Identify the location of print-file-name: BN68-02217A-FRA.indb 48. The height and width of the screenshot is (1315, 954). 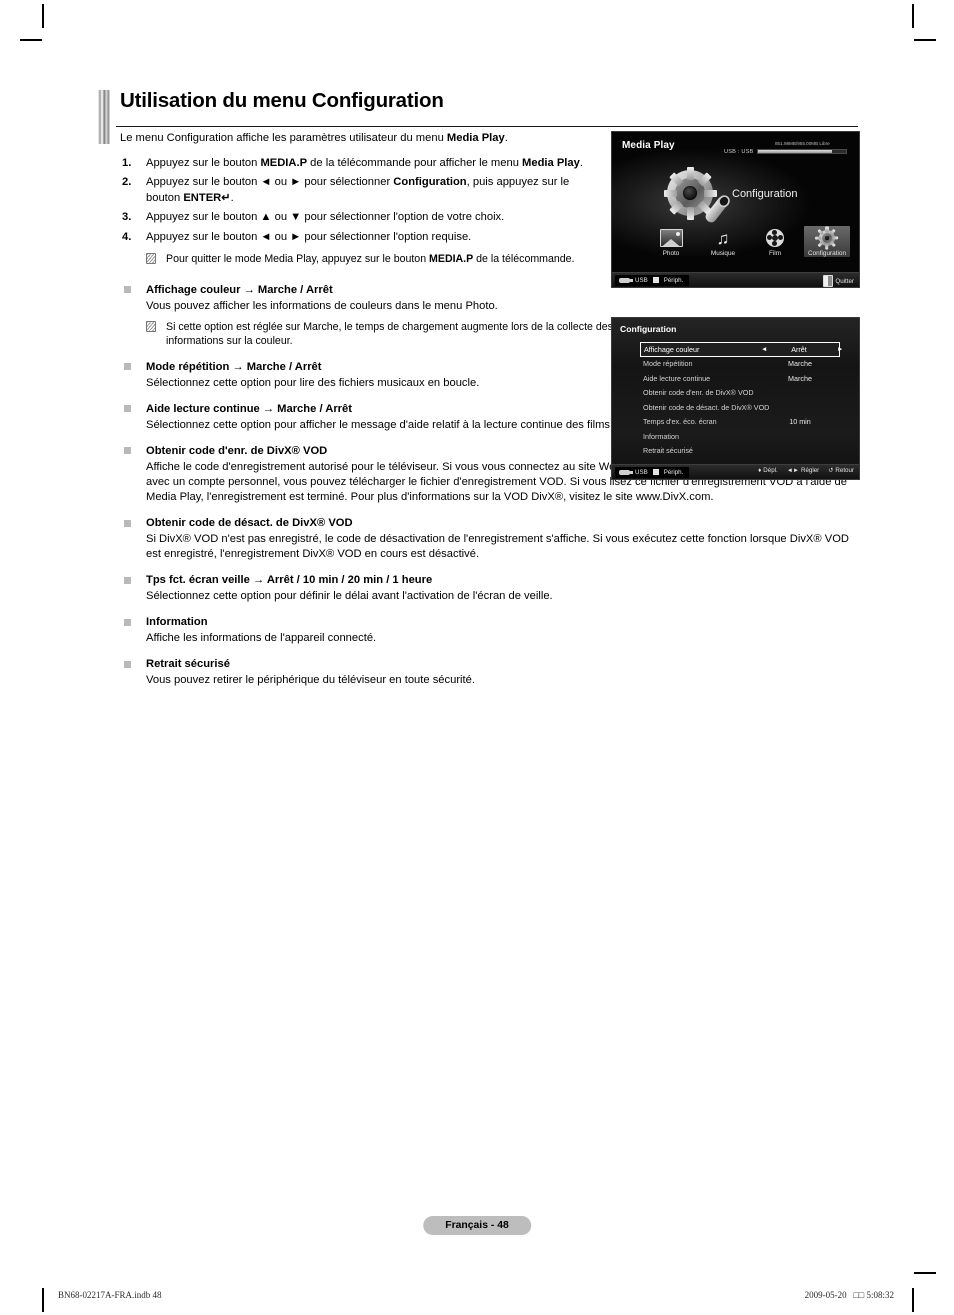
(110, 1295).